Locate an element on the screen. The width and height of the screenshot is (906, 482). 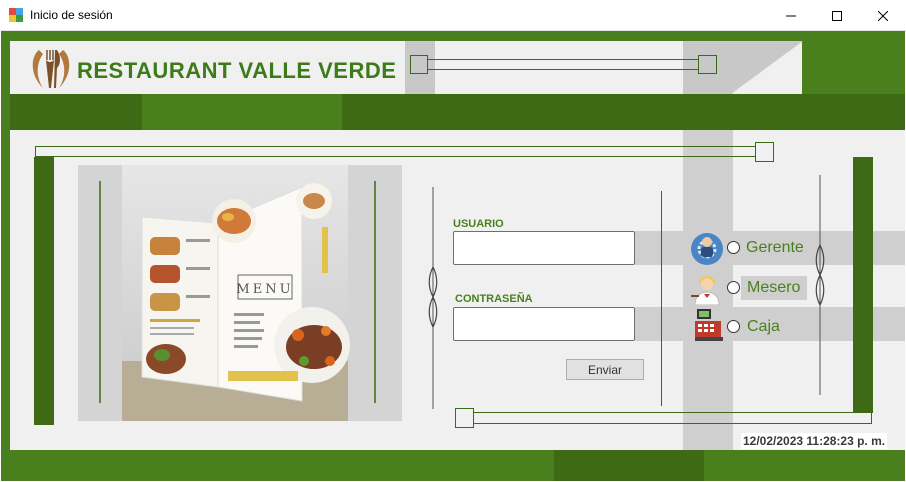
close-icon is located at coordinates (883, 15).